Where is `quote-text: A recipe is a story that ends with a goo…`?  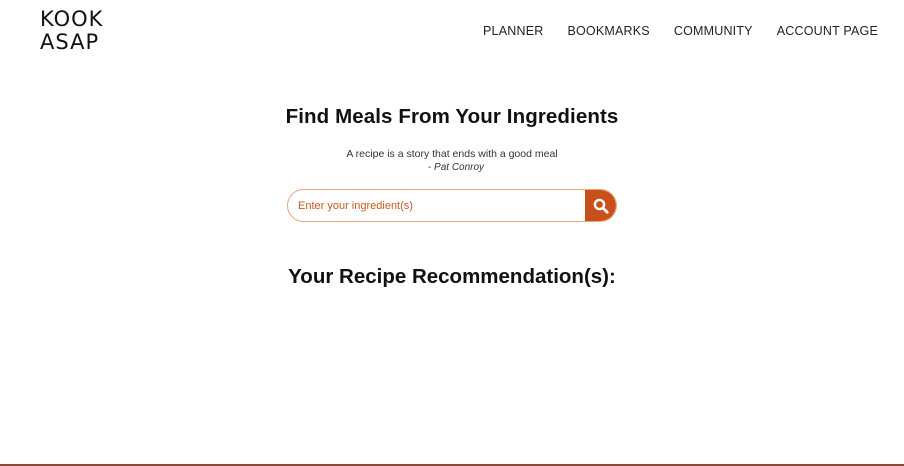
quote-text: A recipe is a story that ends with a goo… is located at coordinates (452, 154).